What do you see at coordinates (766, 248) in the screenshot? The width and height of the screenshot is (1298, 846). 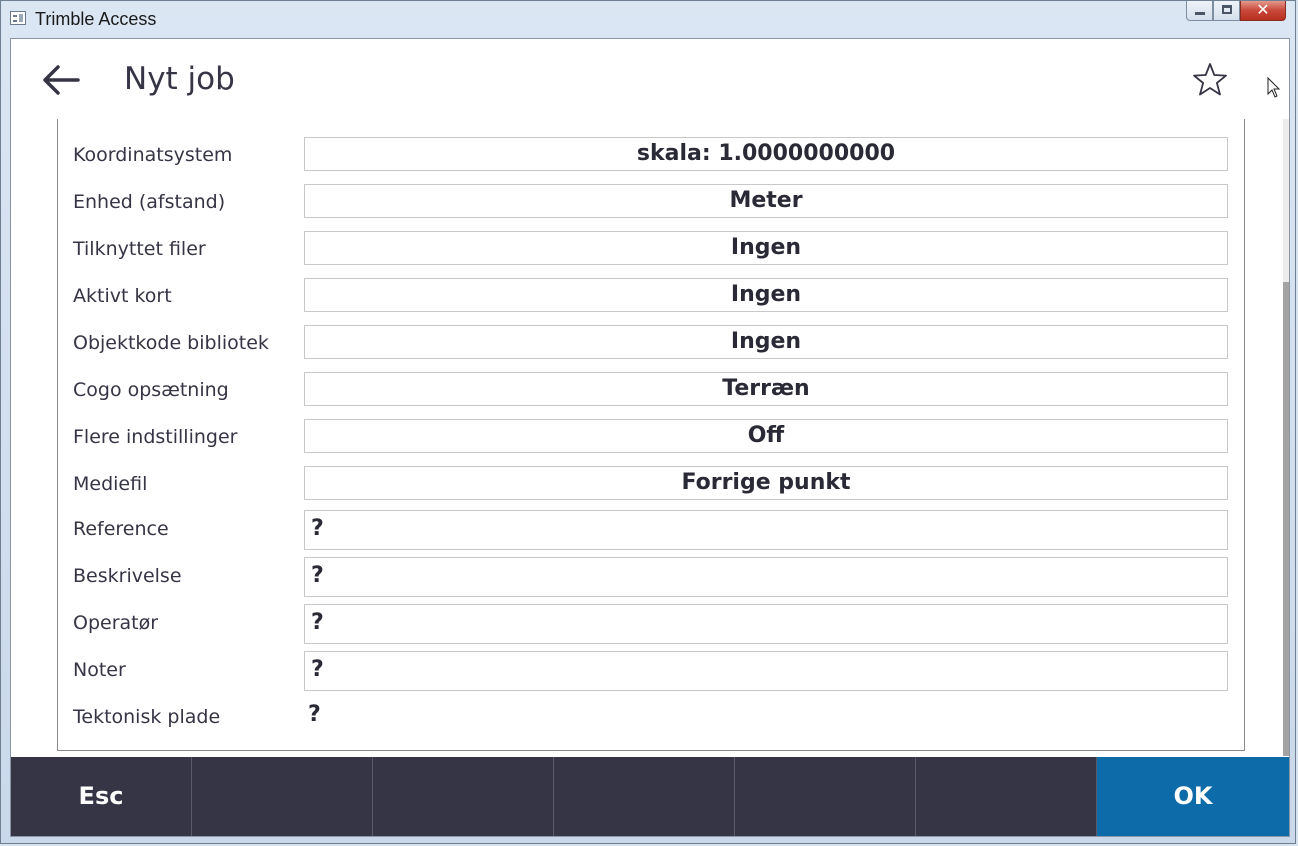 I see `linked-files-button: Ingen` at bounding box center [766, 248].